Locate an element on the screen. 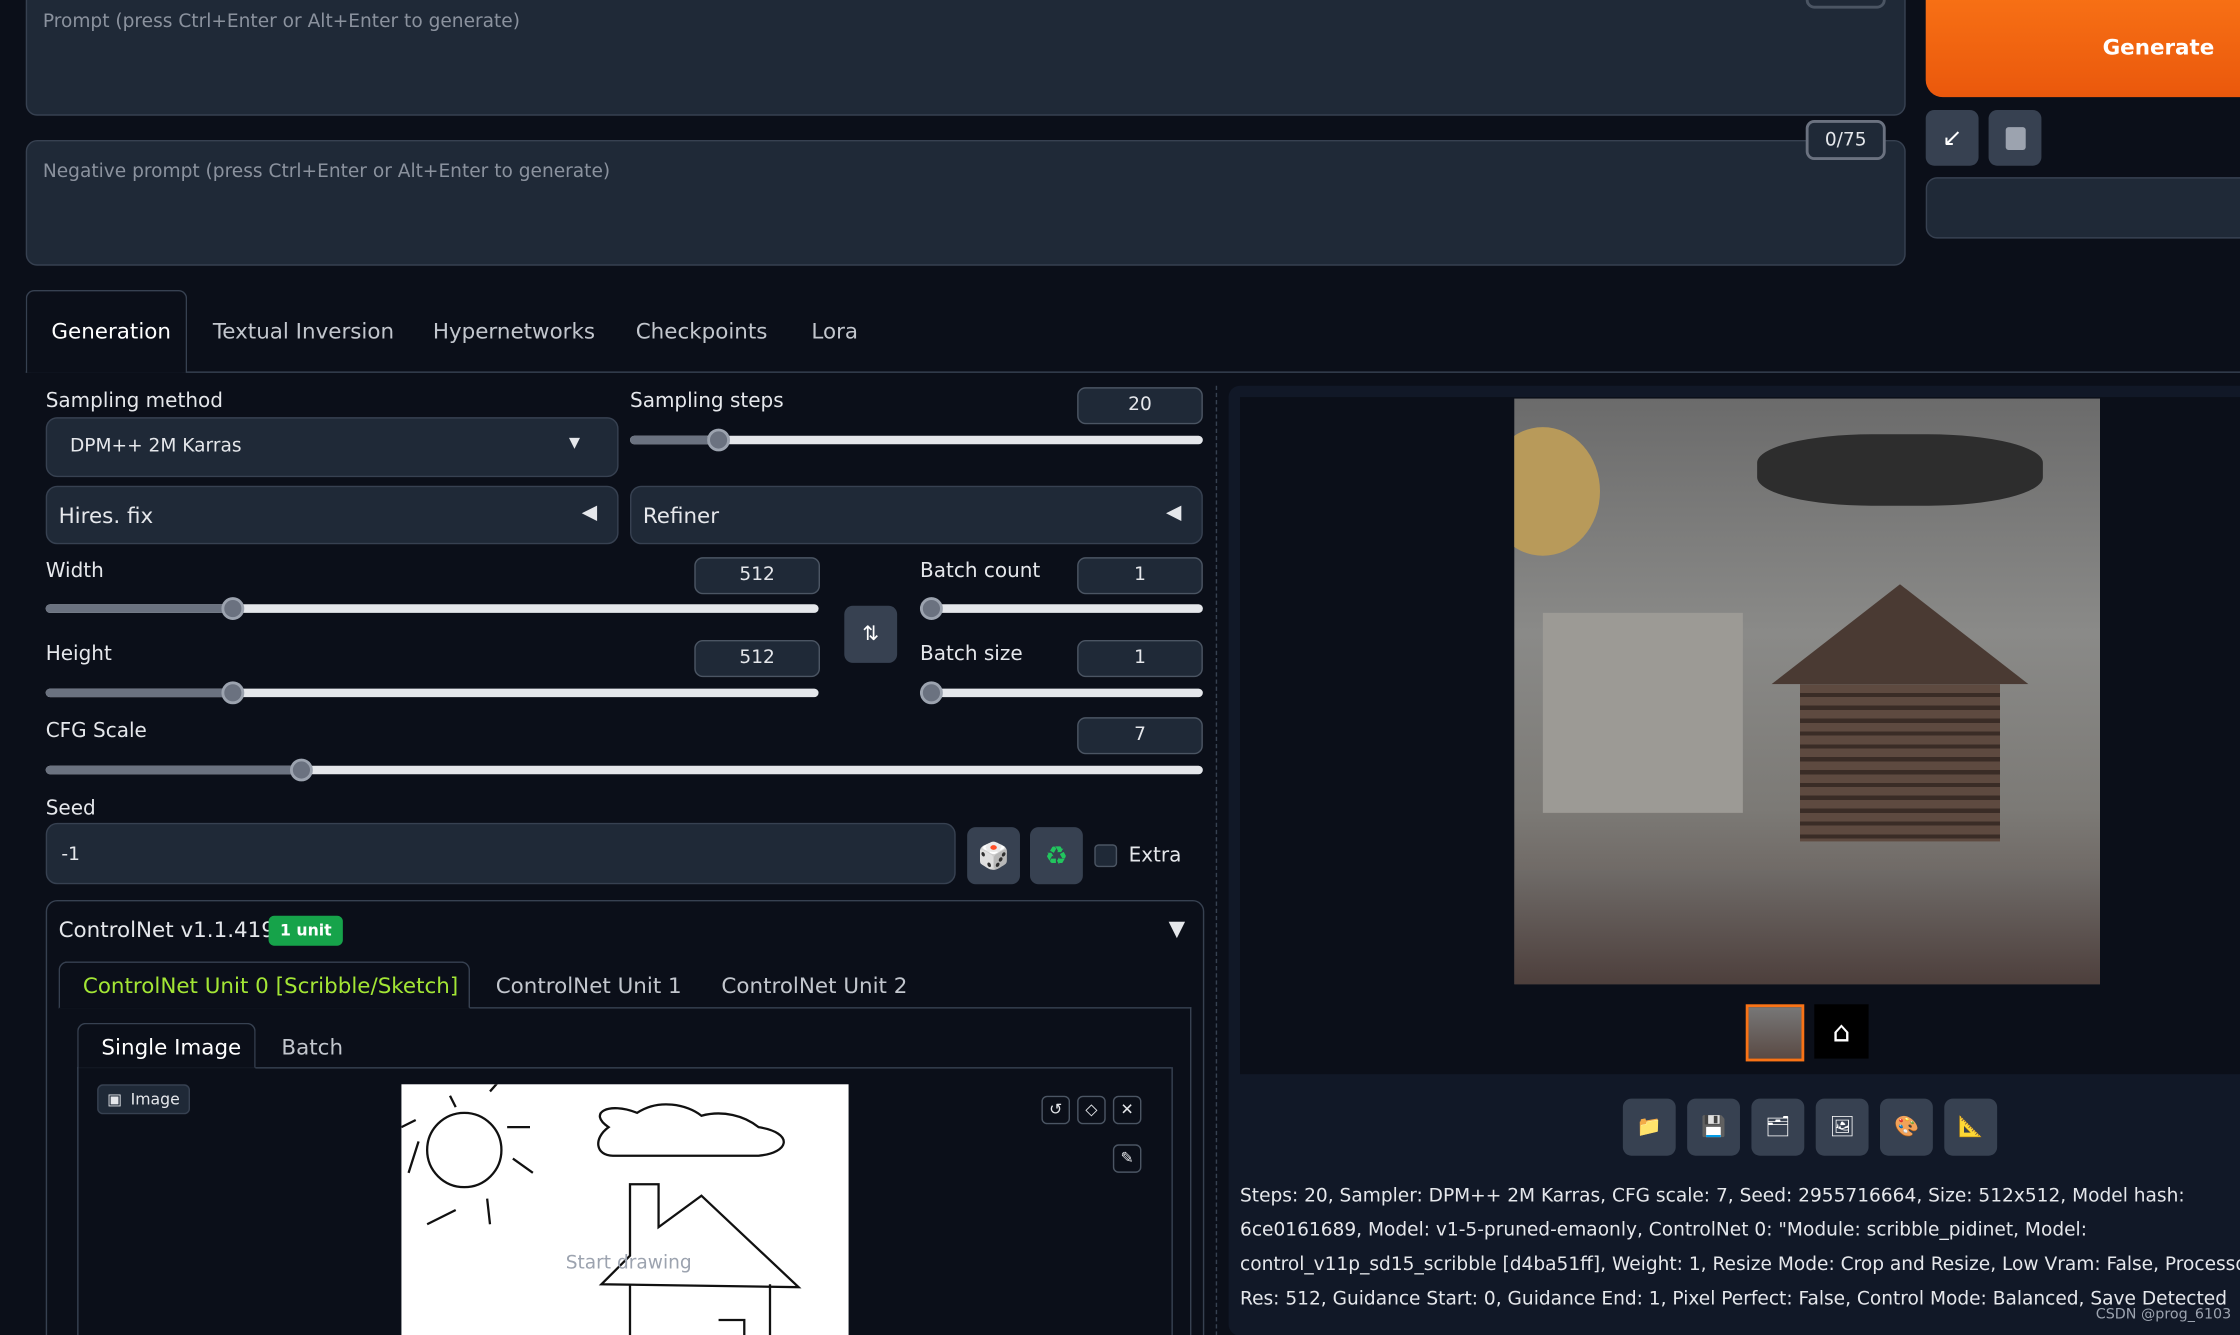  batch-count-label: Batch count is located at coordinates (980, 571).